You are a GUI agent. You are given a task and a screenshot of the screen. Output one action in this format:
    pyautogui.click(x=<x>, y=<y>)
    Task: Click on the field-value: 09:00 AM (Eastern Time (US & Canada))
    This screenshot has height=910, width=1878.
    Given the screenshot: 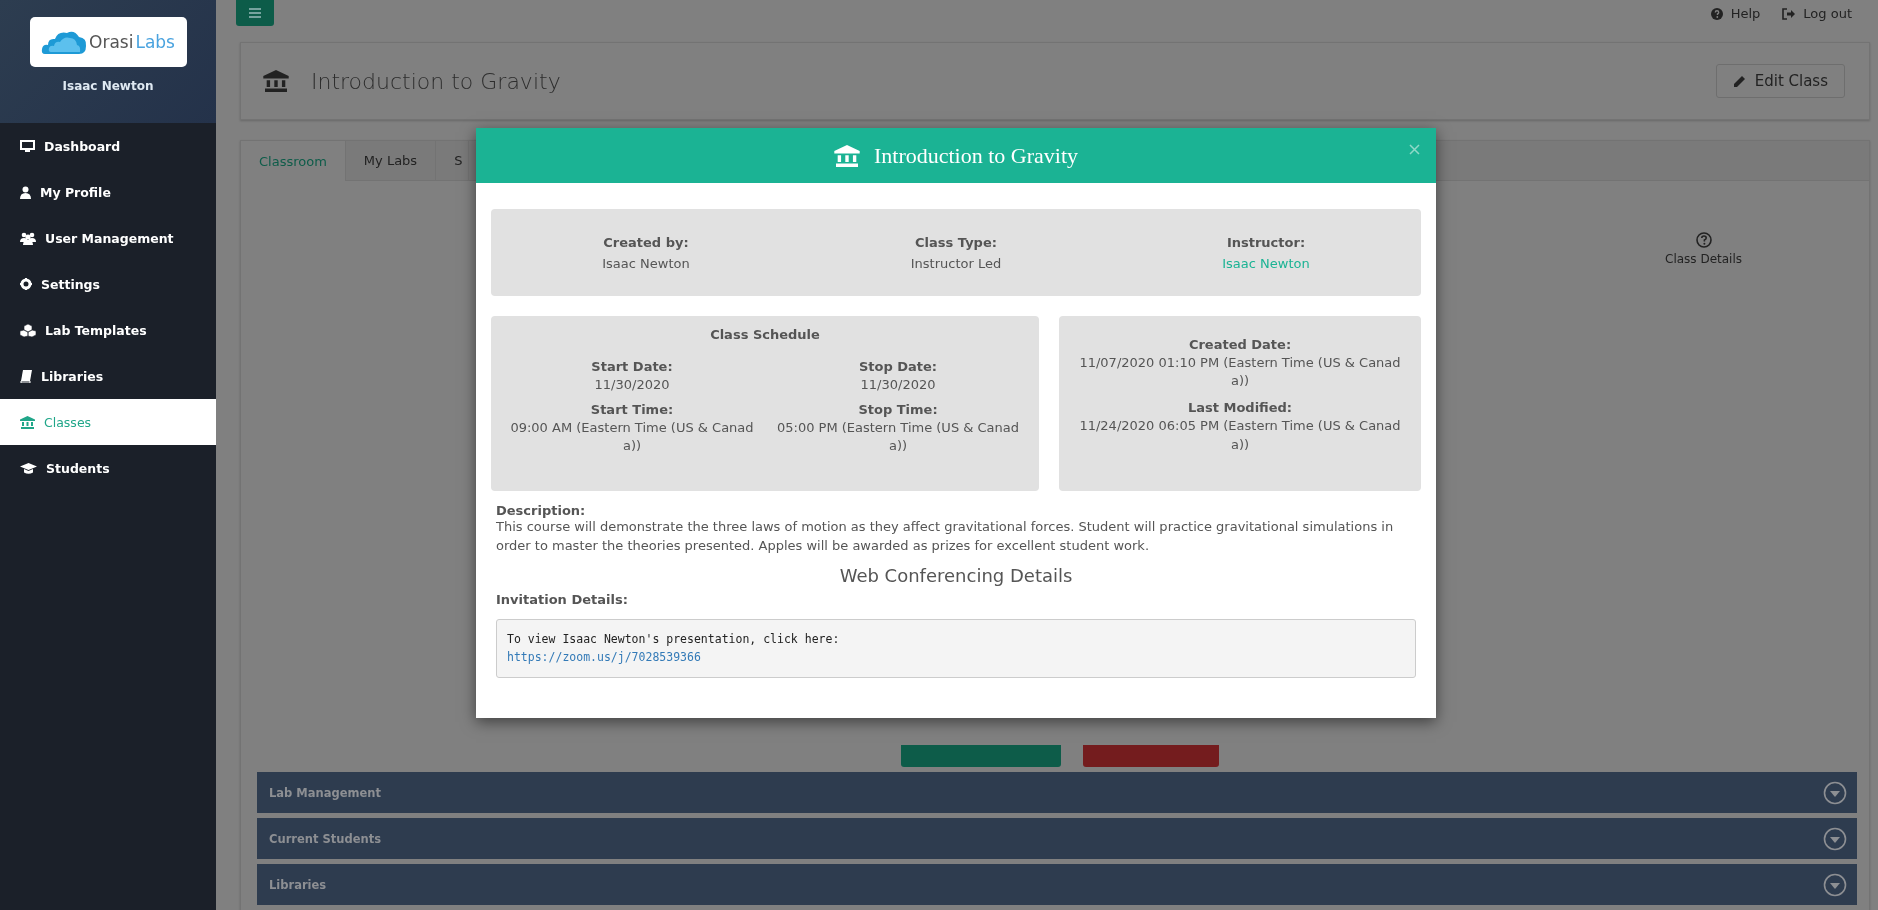 What is the action you would take?
    pyautogui.click(x=632, y=437)
    